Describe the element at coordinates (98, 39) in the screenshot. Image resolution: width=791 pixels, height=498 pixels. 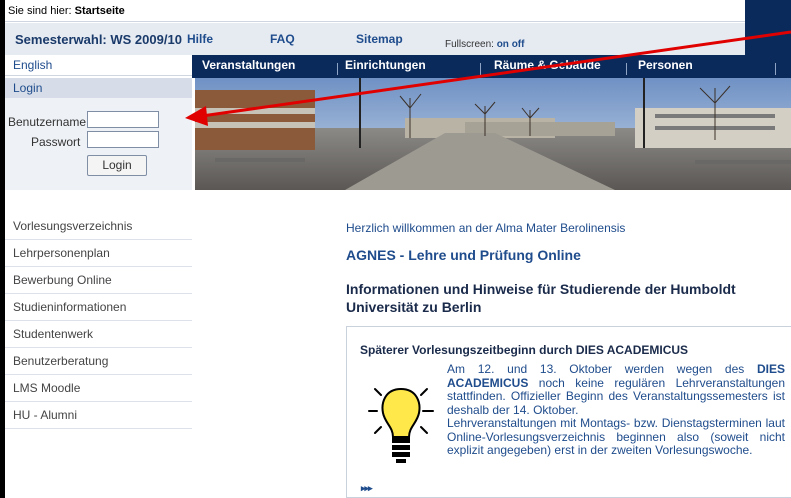
I see `semester-select: Semesterwahl: WS 2009/10` at that location.